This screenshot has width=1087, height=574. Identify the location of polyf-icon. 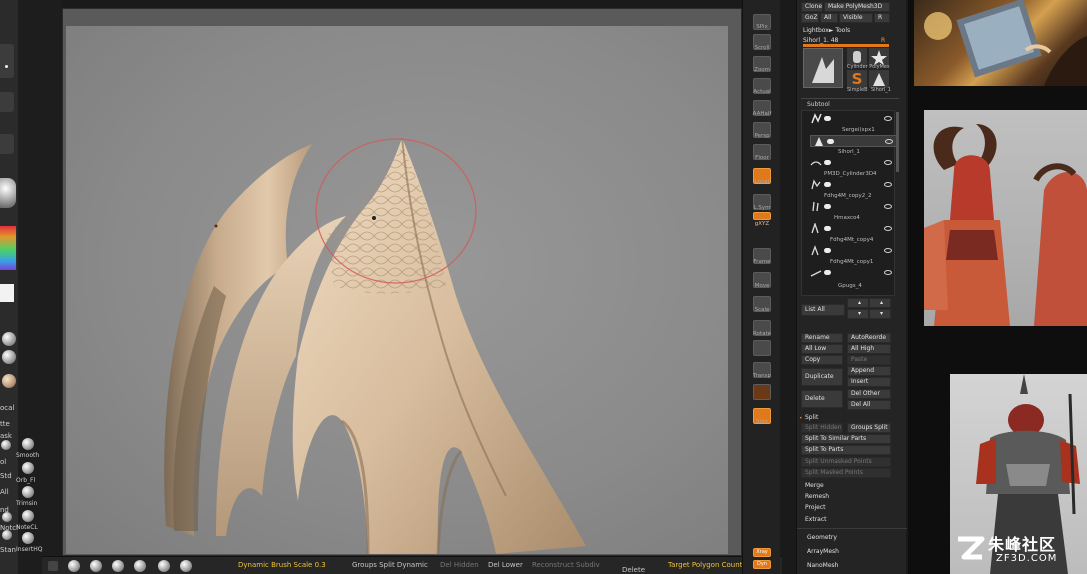
(762, 348).